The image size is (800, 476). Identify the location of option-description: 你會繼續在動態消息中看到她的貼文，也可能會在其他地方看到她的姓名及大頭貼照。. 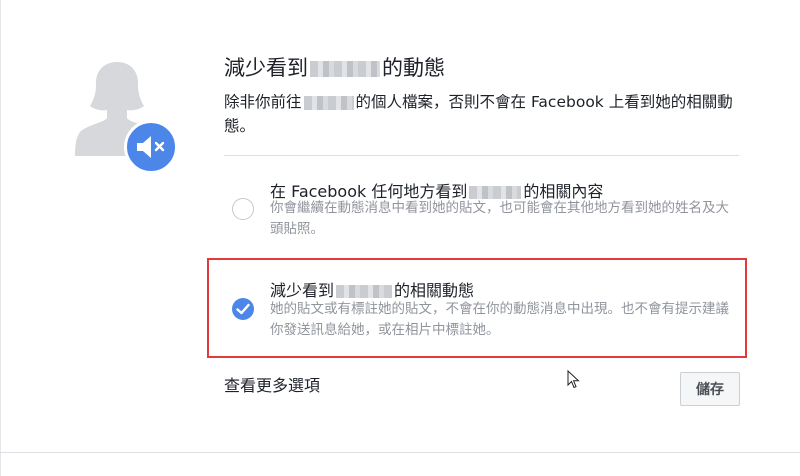
(499, 218).